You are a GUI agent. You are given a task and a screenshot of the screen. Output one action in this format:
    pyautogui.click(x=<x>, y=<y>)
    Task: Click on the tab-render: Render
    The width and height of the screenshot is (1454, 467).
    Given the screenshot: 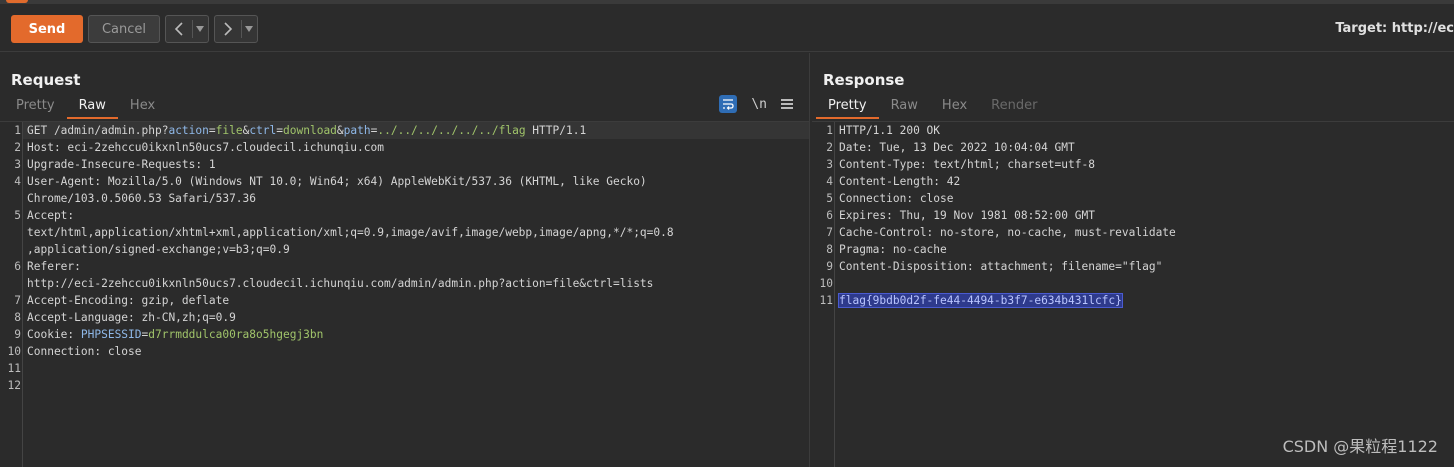 What is the action you would take?
    pyautogui.click(x=1014, y=108)
    